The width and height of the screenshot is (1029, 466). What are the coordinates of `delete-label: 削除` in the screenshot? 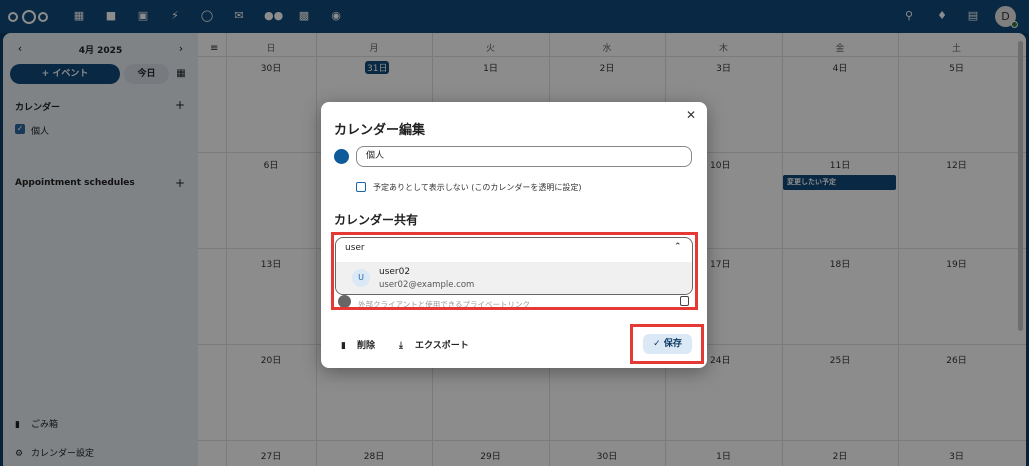 It's located at (366, 346).